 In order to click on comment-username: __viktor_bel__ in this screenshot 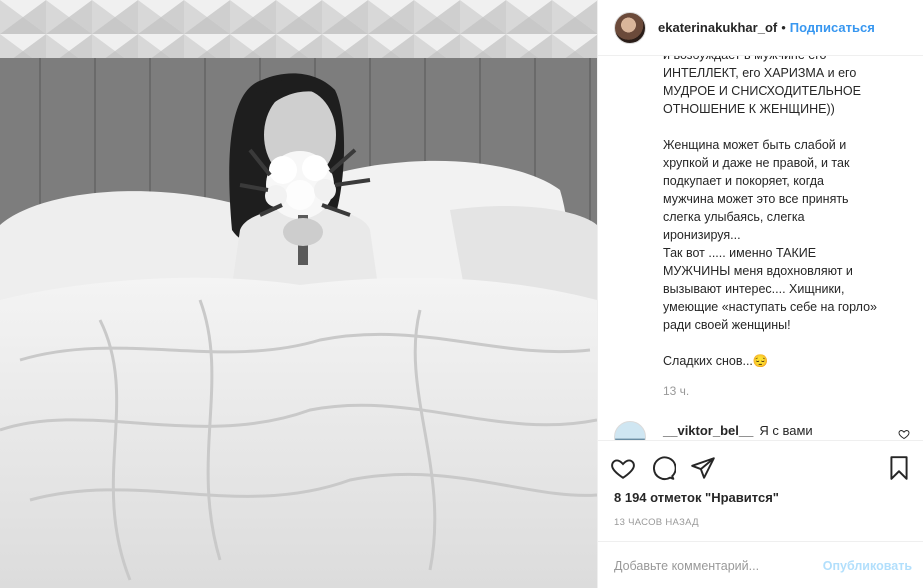, I will do `click(708, 430)`.